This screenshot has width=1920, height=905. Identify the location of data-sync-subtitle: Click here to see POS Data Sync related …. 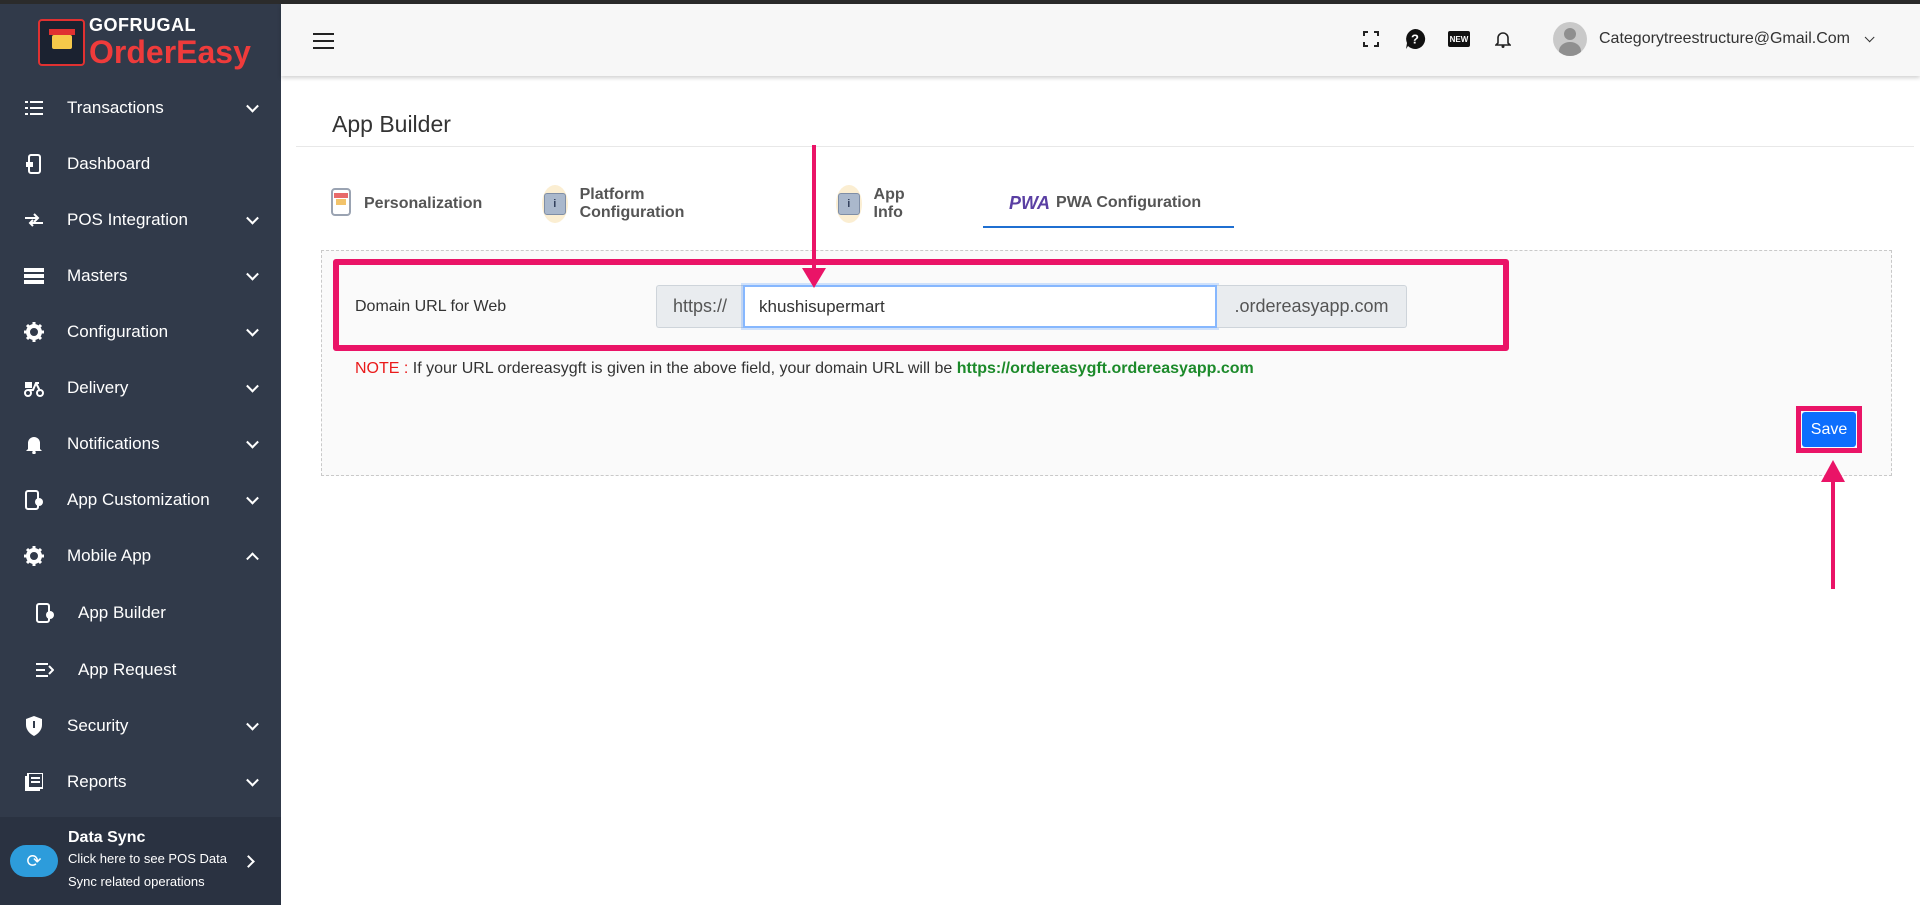
(147, 870).